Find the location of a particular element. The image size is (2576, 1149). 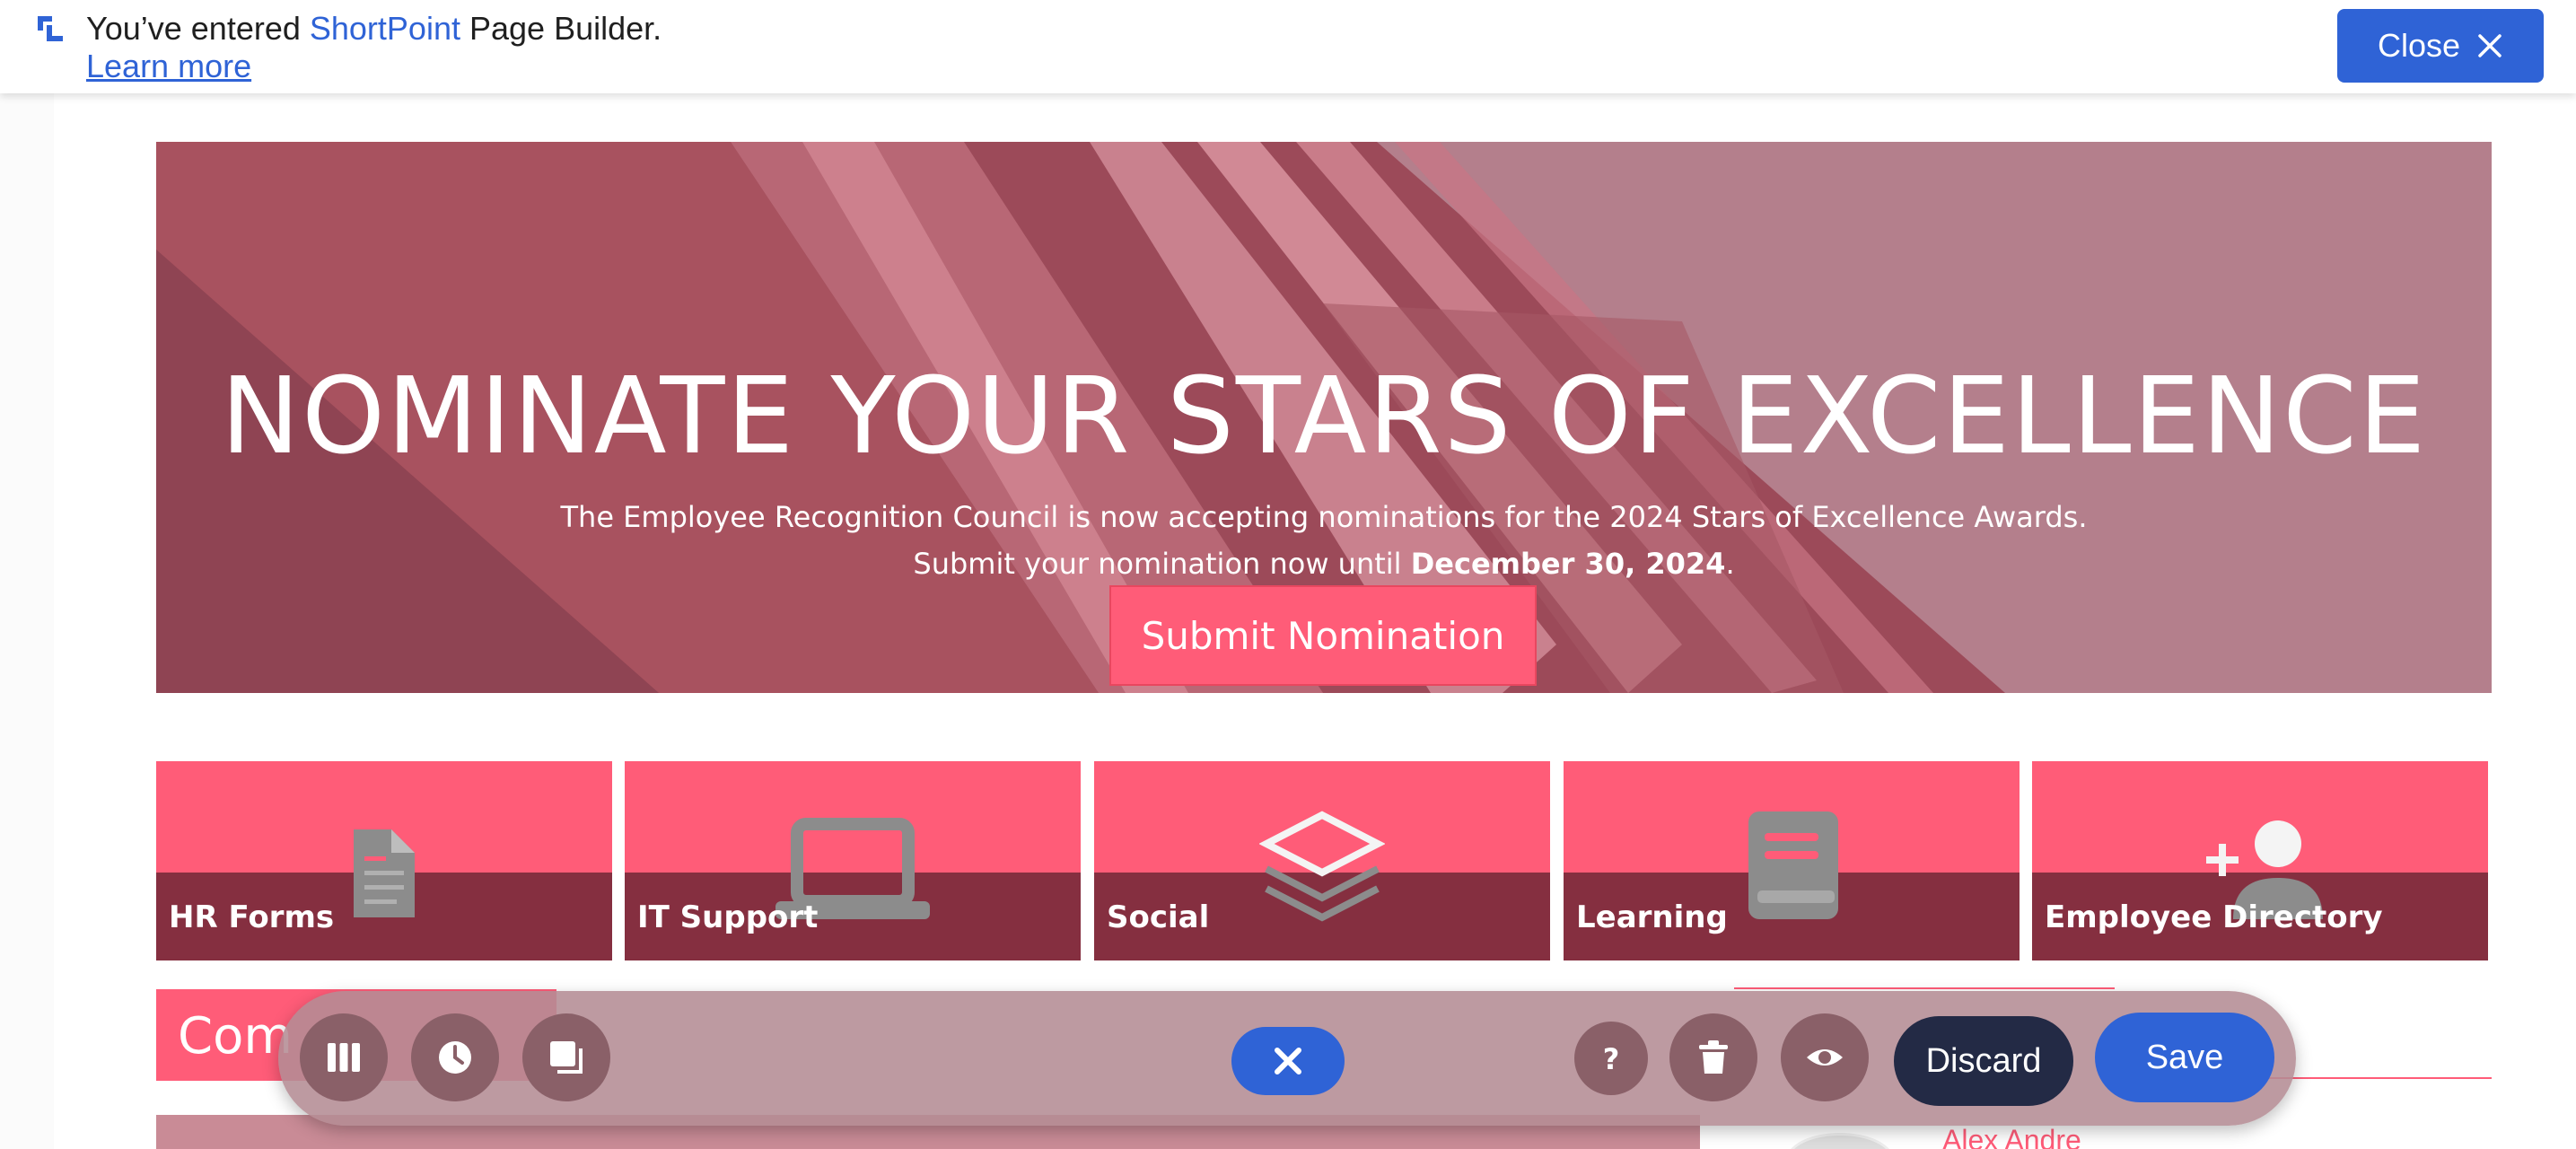

book-icon is located at coordinates (1793, 865).